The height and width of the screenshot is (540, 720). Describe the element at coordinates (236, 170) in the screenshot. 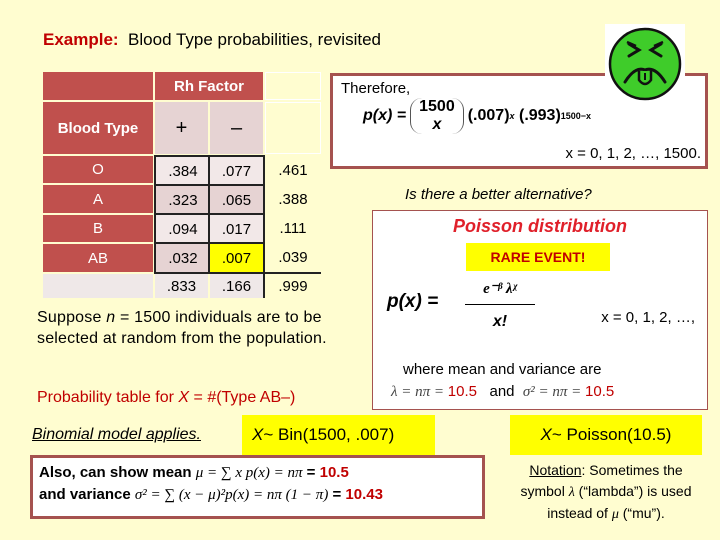

I see `cell-o-minus: .077` at that location.